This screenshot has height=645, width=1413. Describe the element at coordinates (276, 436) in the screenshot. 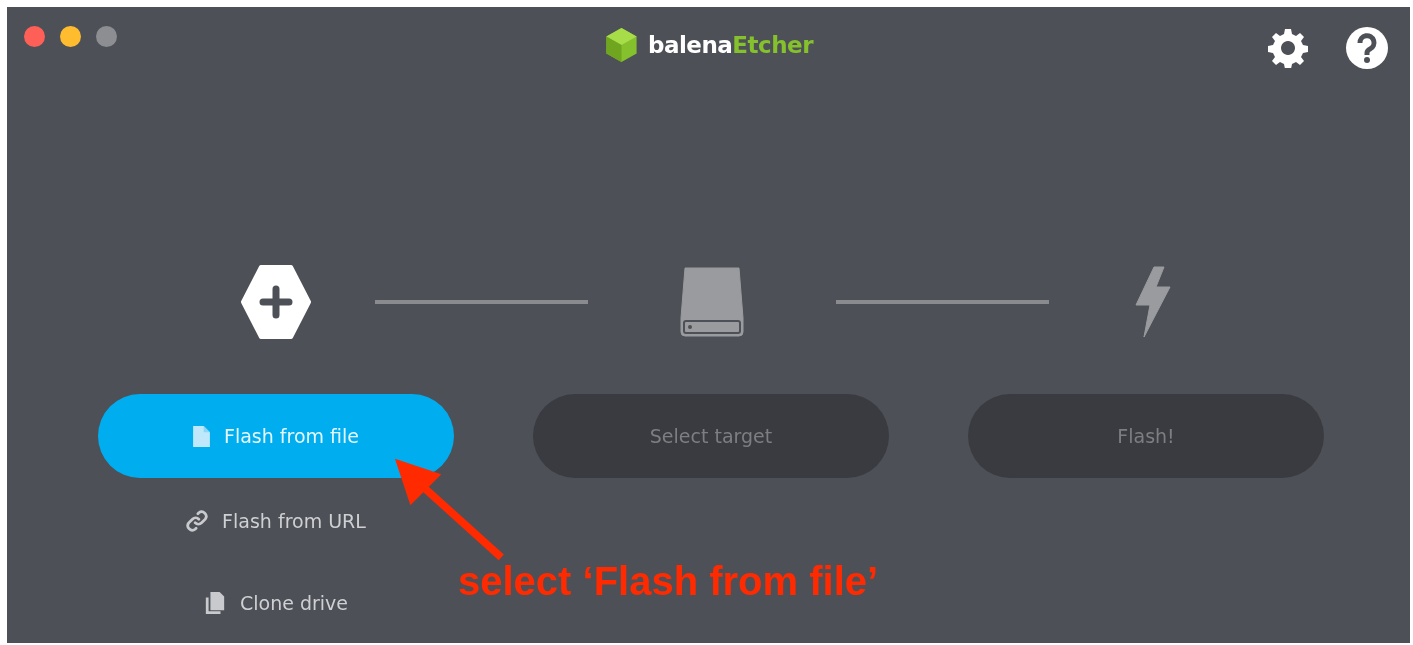

I see `step-button: Flash from file` at that location.